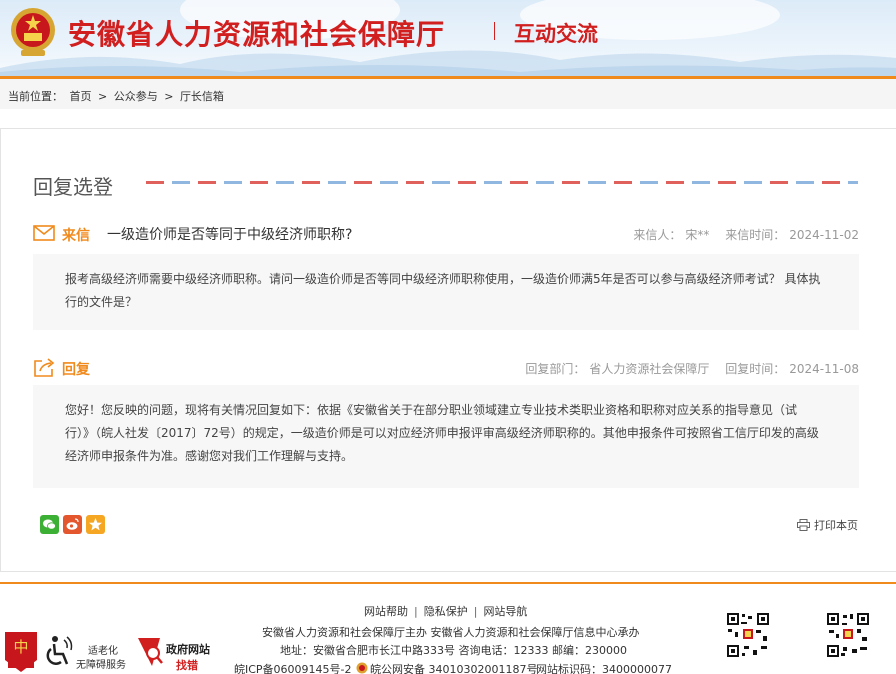 The image size is (896, 674). What do you see at coordinates (649, 369) in the screenshot?
I see `reply-dept: 省人力资源社会保障厅` at bounding box center [649, 369].